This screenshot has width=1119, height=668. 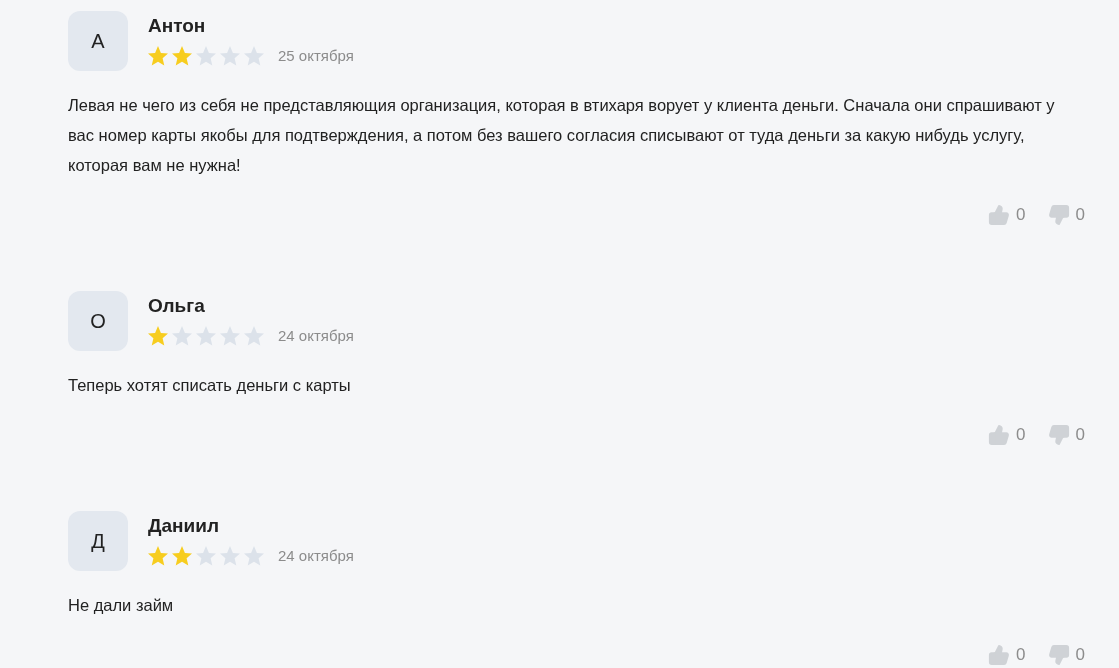 What do you see at coordinates (98, 321) in the screenshot?
I see `avatar: О` at bounding box center [98, 321].